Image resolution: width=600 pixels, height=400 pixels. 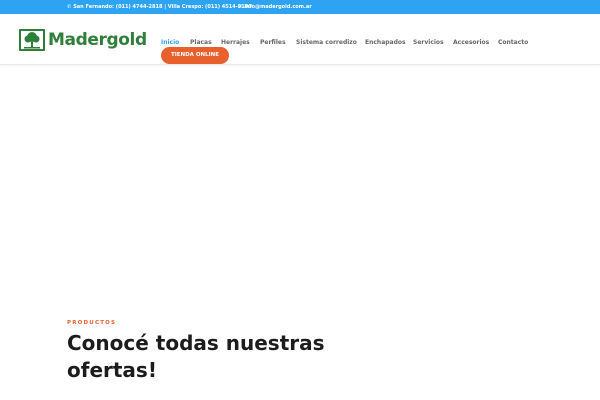 What do you see at coordinates (240, 7) in the screenshot?
I see `mail-icon: ✉` at bounding box center [240, 7].